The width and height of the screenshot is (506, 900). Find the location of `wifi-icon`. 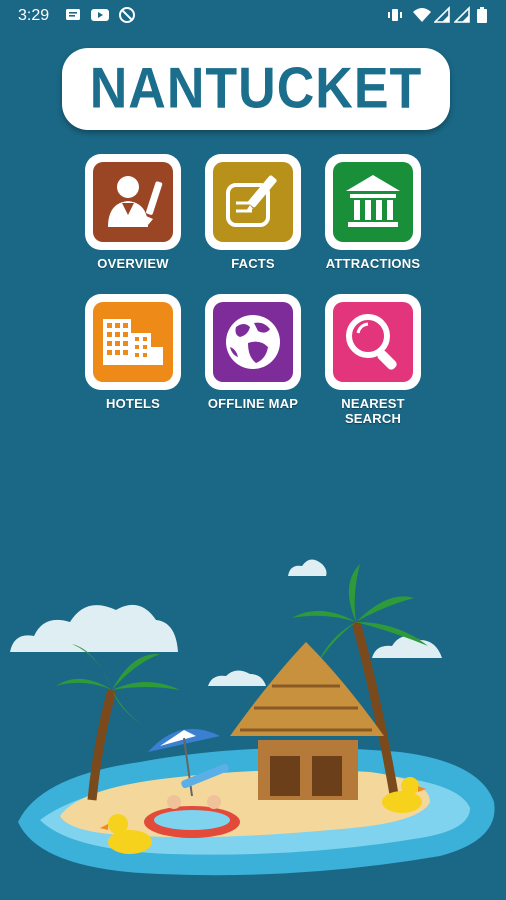

wifi-icon is located at coordinates (422, 15).